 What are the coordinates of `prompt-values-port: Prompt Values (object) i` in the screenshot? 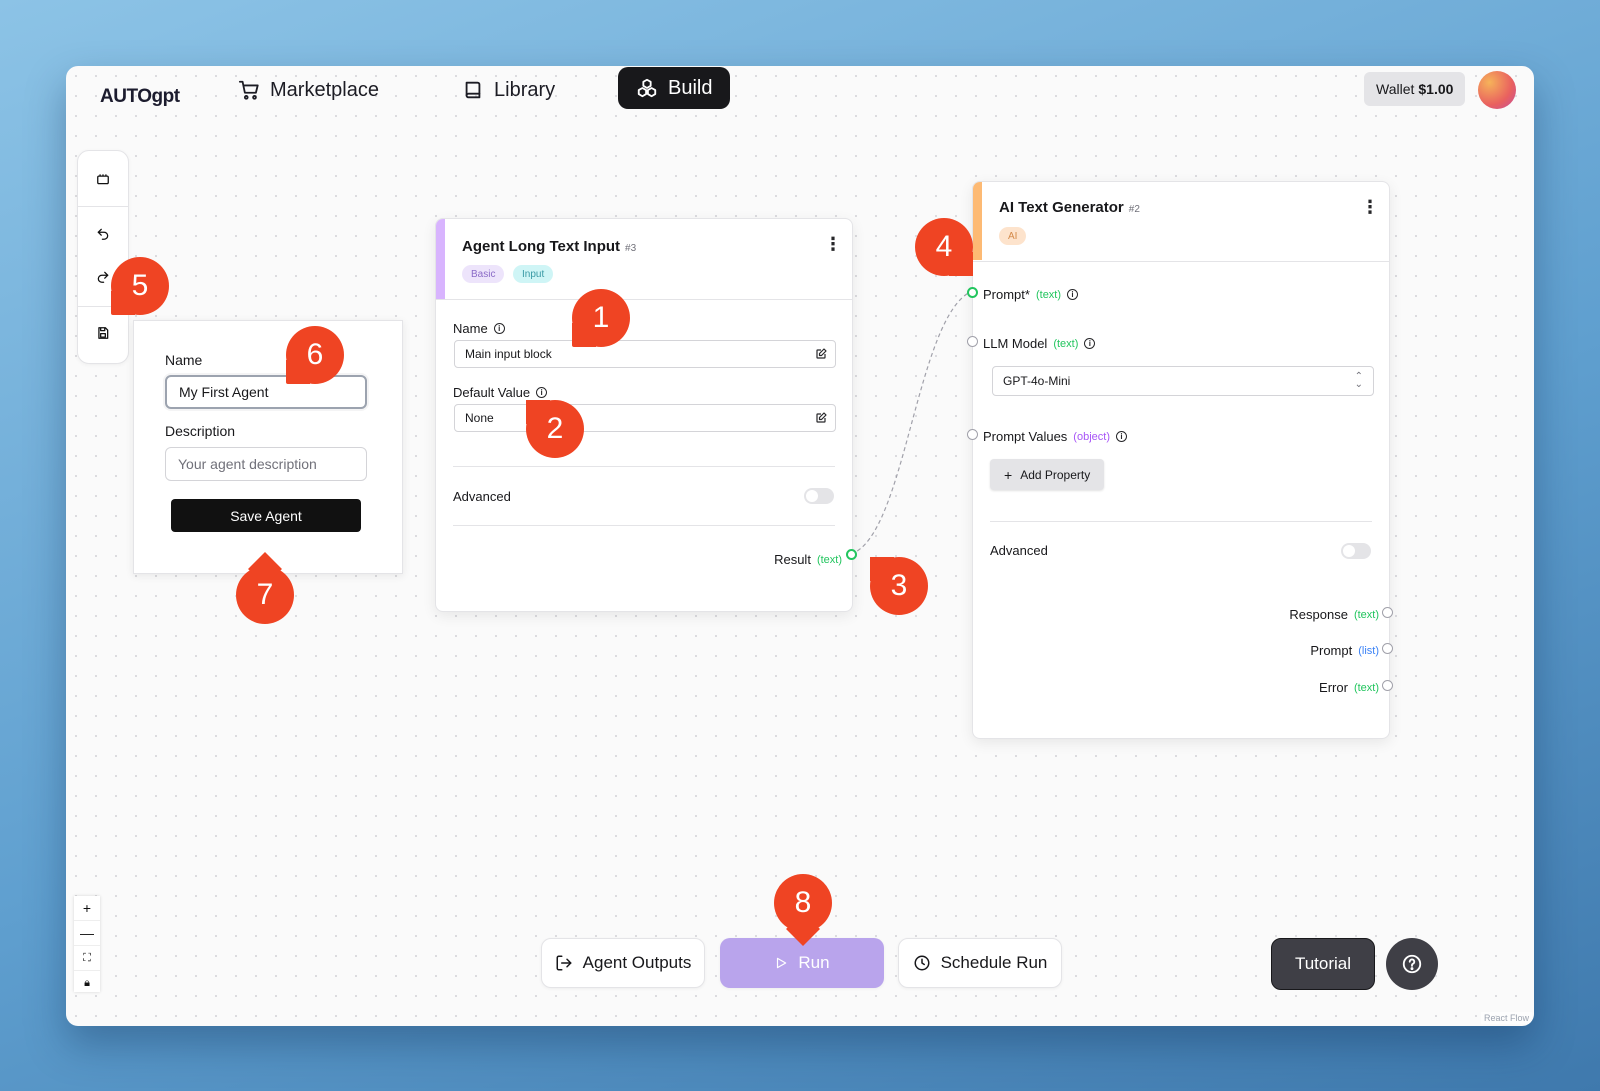 It's located at (1055, 436).